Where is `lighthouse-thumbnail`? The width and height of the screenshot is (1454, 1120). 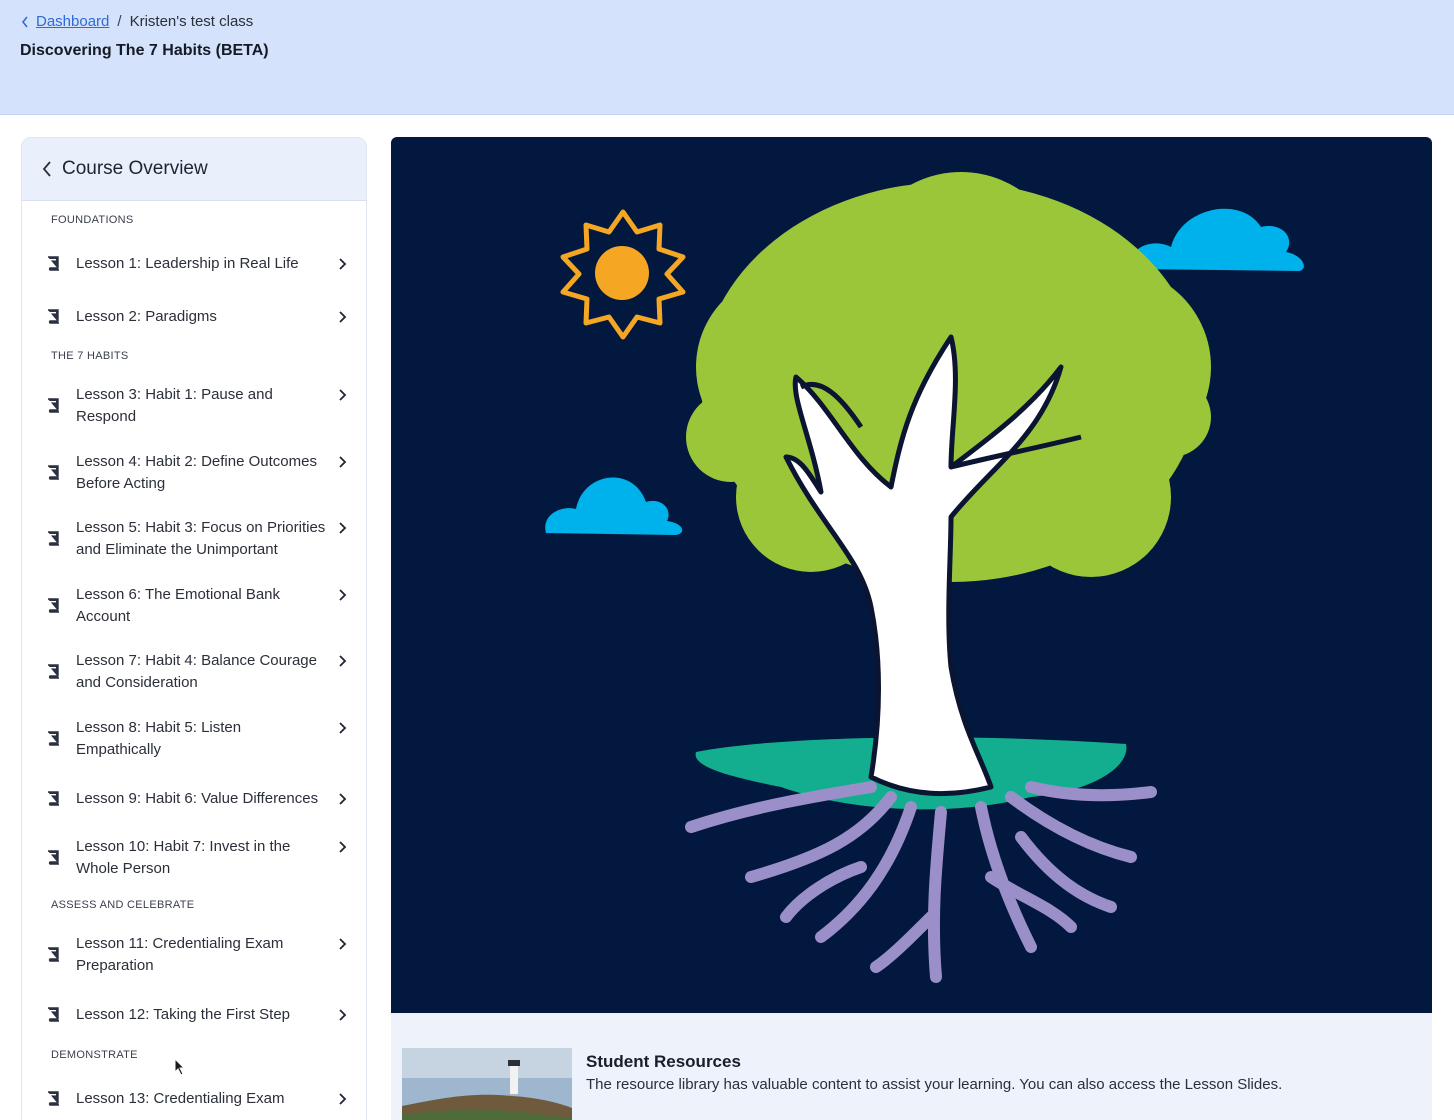 lighthouse-thumbnail is located at coordinates (487, 1084).